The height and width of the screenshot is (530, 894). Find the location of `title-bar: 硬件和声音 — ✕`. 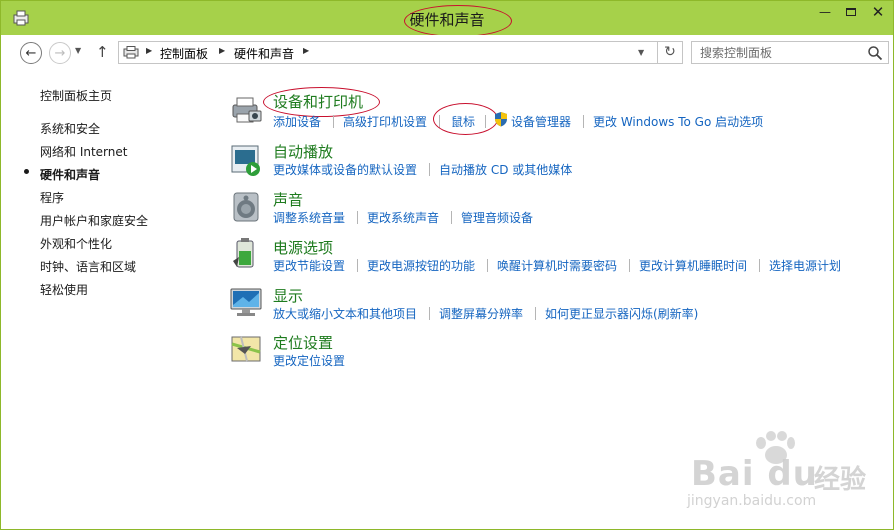

title-bar: 硬件和声音 — ✕ is located at coordinates (447, 19).